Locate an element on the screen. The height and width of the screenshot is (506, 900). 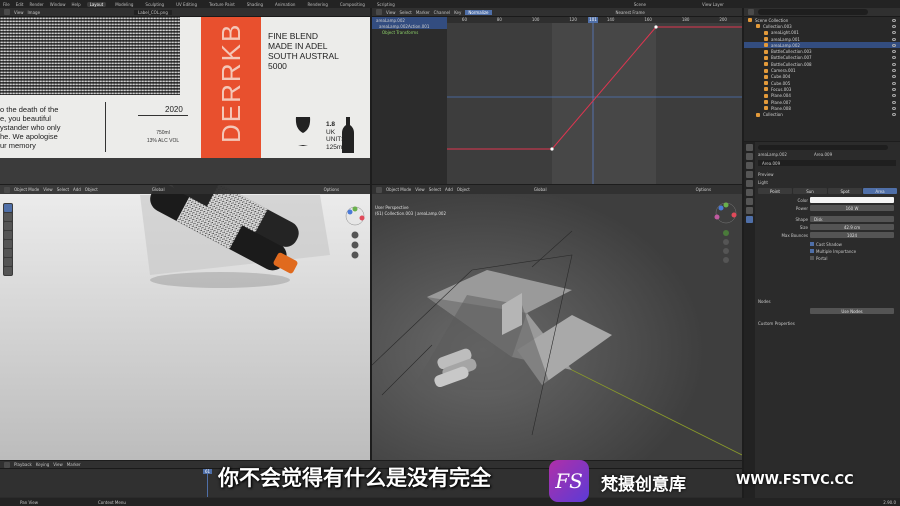
datablock-field: Area.009 is located at coordinates (827, 163).